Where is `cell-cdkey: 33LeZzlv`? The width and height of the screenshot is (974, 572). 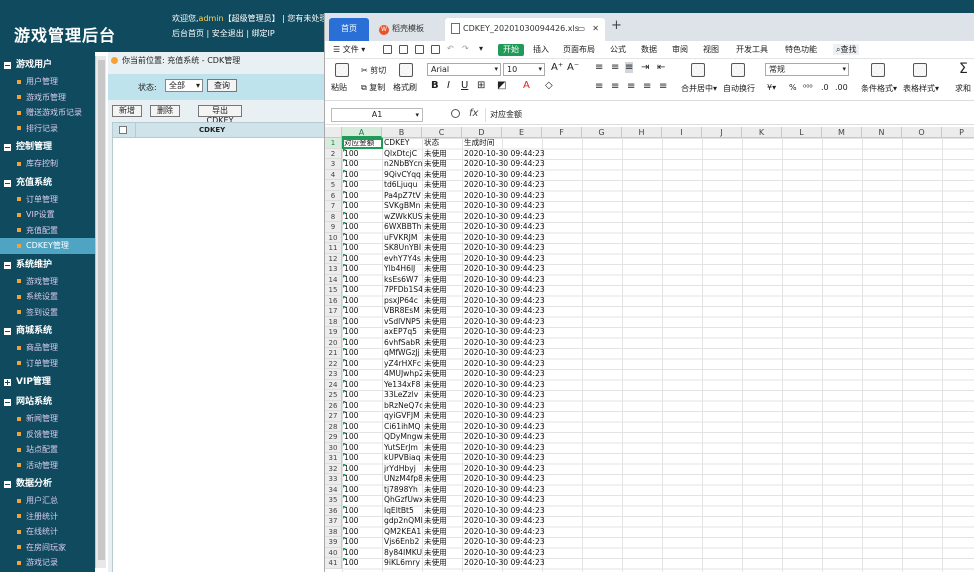 cell-cdkey: 33LeZzlv is located at coordinates (402, 395).